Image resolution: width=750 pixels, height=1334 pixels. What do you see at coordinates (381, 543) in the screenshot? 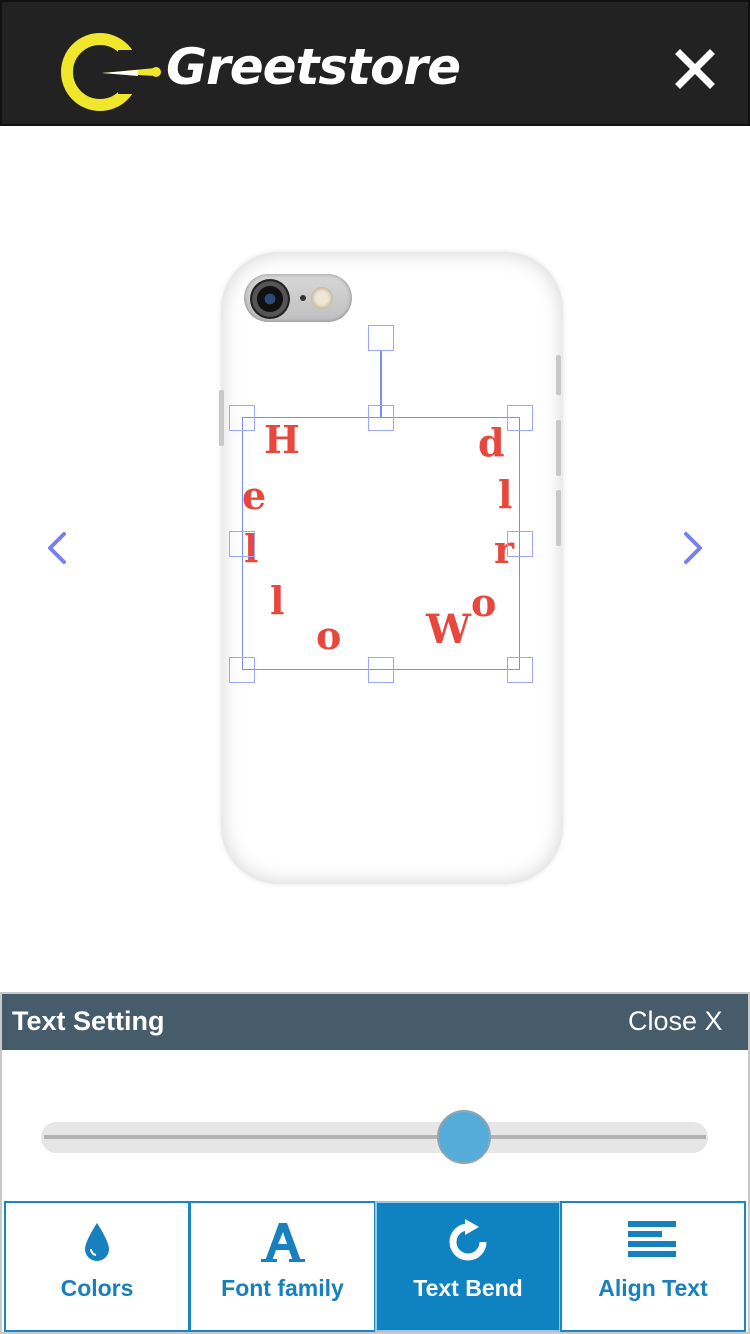
I see `text-selection-box` at bounding box center [381, 543].